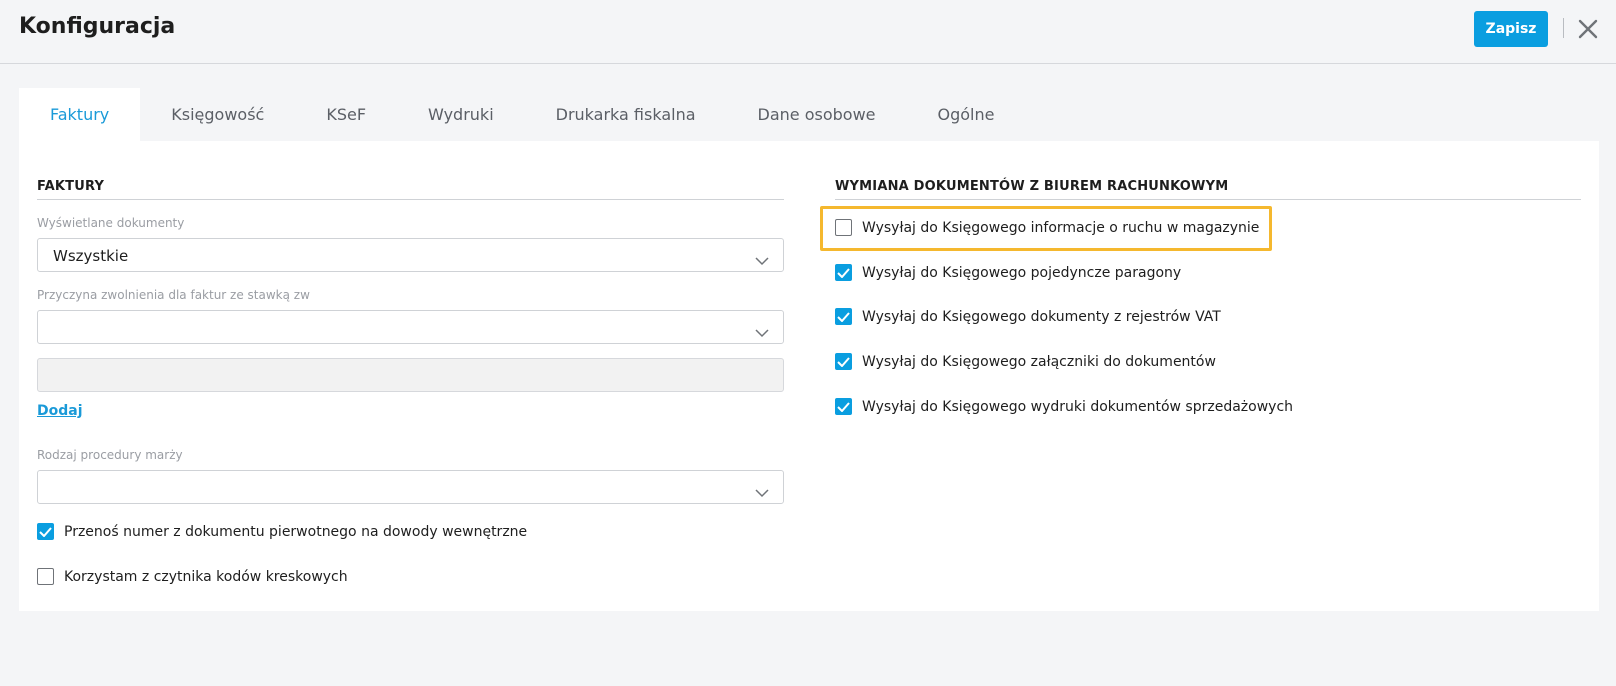 This screenshot has height=686, width=1616. Describe the element at coordinates (1563, 28) in the screenshot. I see `header-divider` at that location.